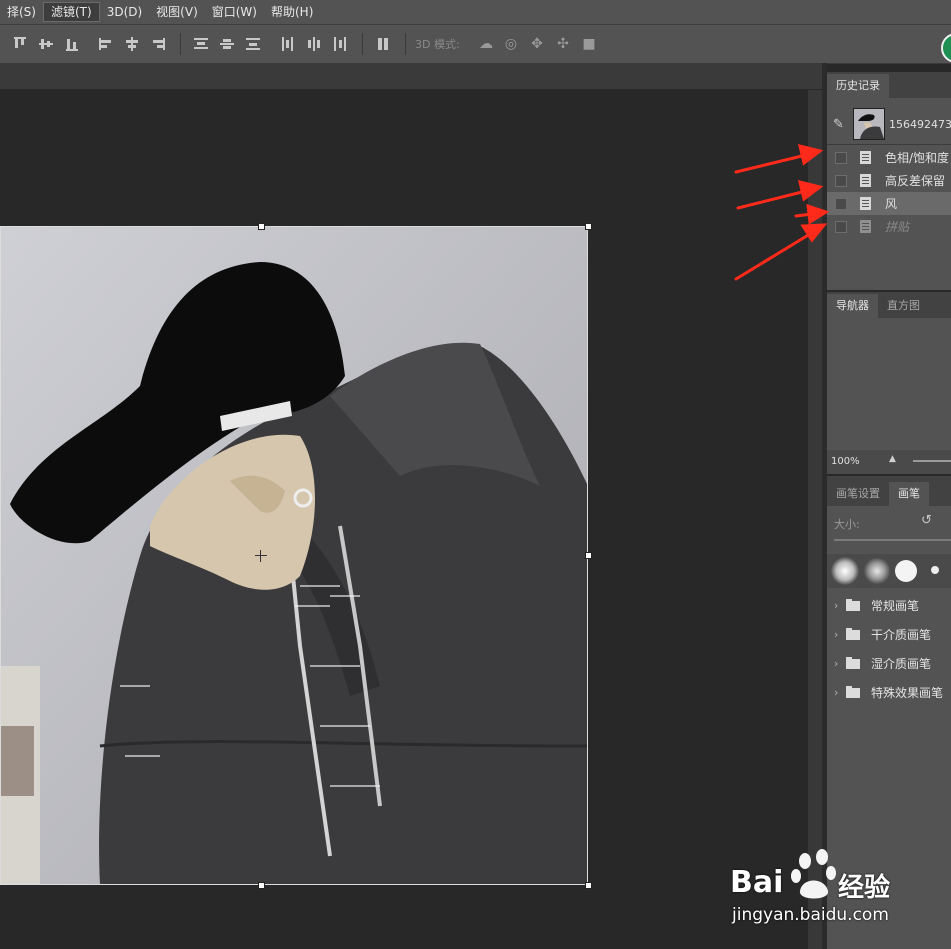 The width and height of the screenshot is (951, 949). I want to click on reset-brush-icon: ↺, so click(926, 520).